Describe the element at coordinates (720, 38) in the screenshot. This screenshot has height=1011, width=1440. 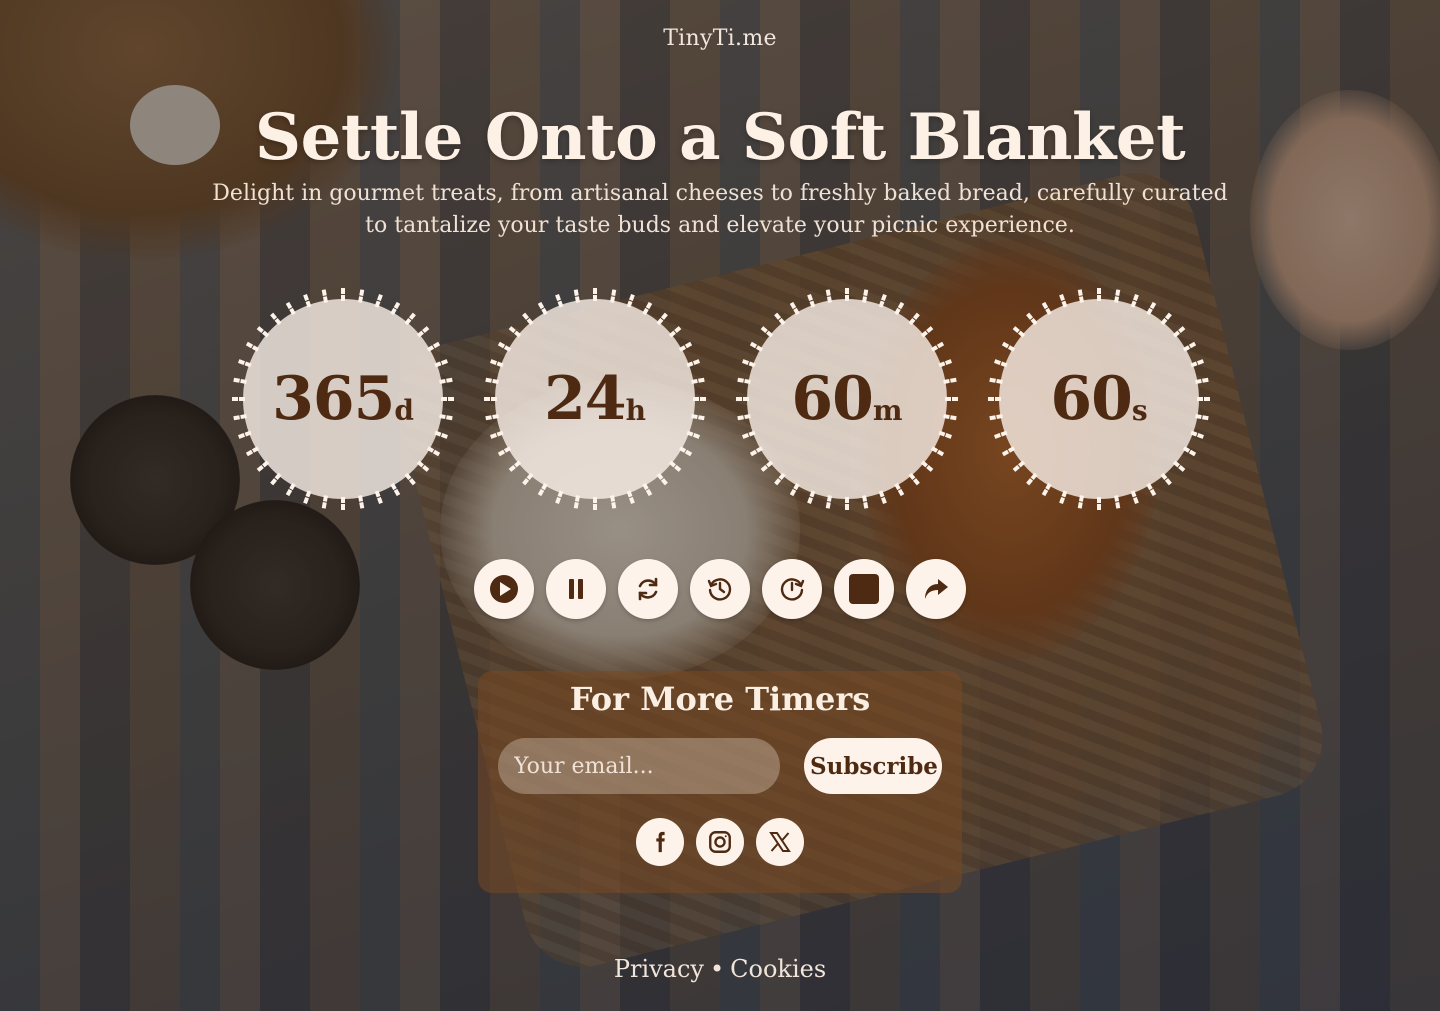
I see `brand-logo: TinyTi.me` at that location.